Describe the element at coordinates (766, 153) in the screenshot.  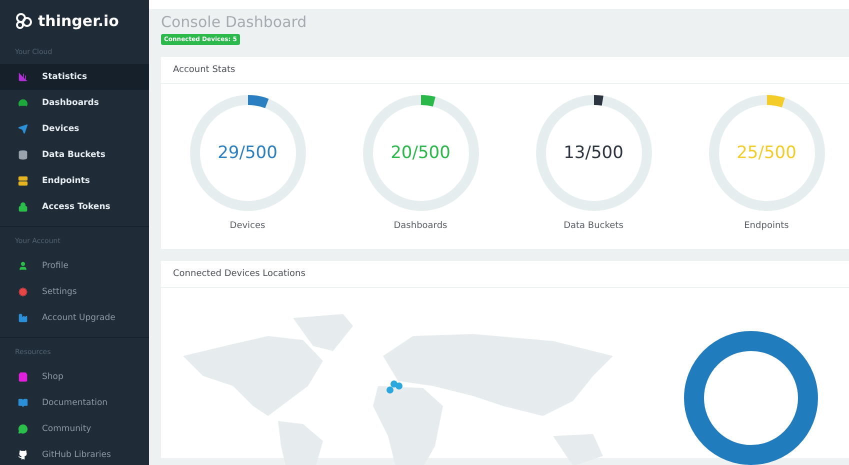
I see `stat-value: 25/500` at that location.